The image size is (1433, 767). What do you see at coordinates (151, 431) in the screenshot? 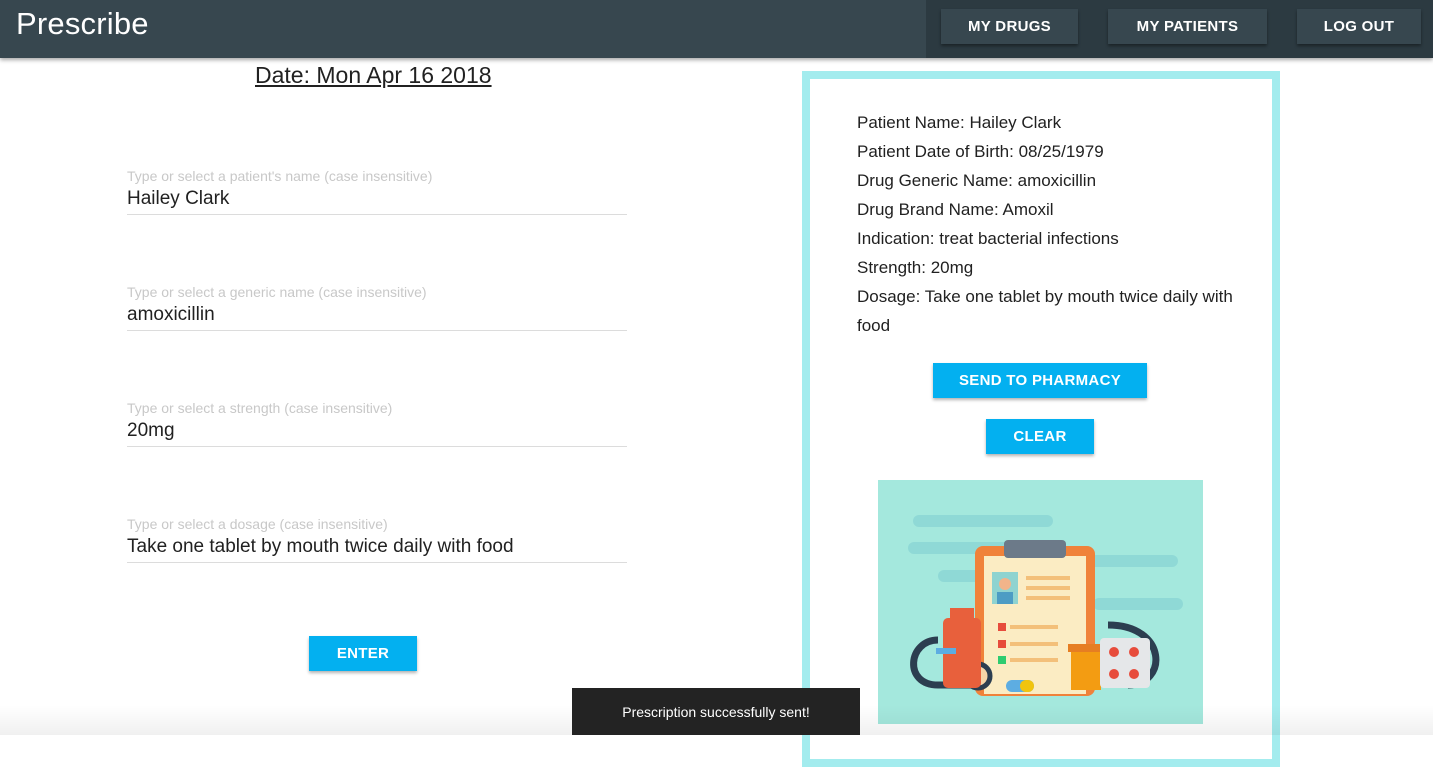
I see `strength-value: 20mg` at bounding box center [151, 431].